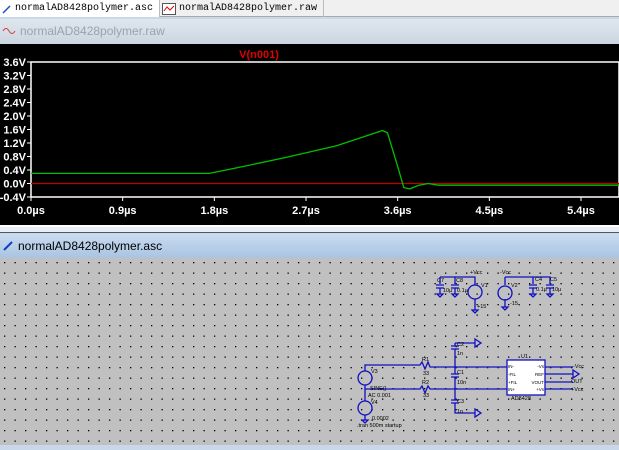  I want to click on x-tick-label: 4.5µs, so click(489, 211).